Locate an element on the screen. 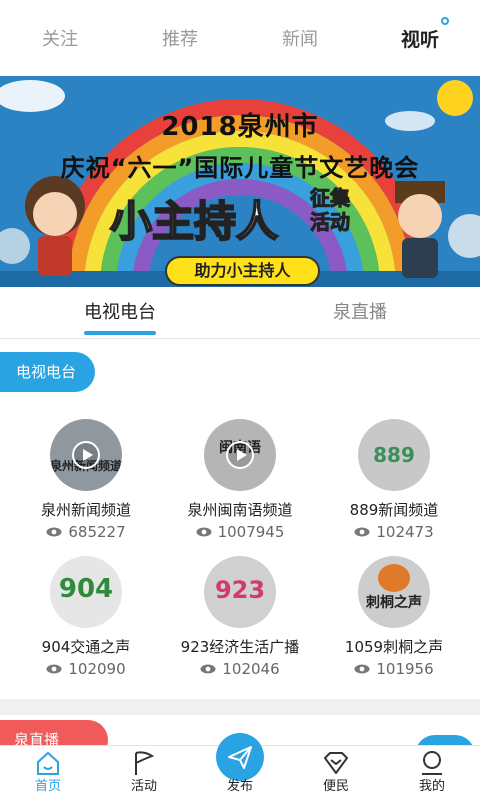 Image resolution: width=480 pixels, height=800 pixels. nav-mine: 我的 is located at coordinates (432, 773).